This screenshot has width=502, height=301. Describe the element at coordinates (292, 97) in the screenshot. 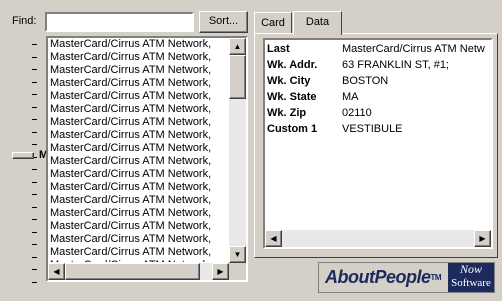

I see `field-name: Wk. State` at that location.